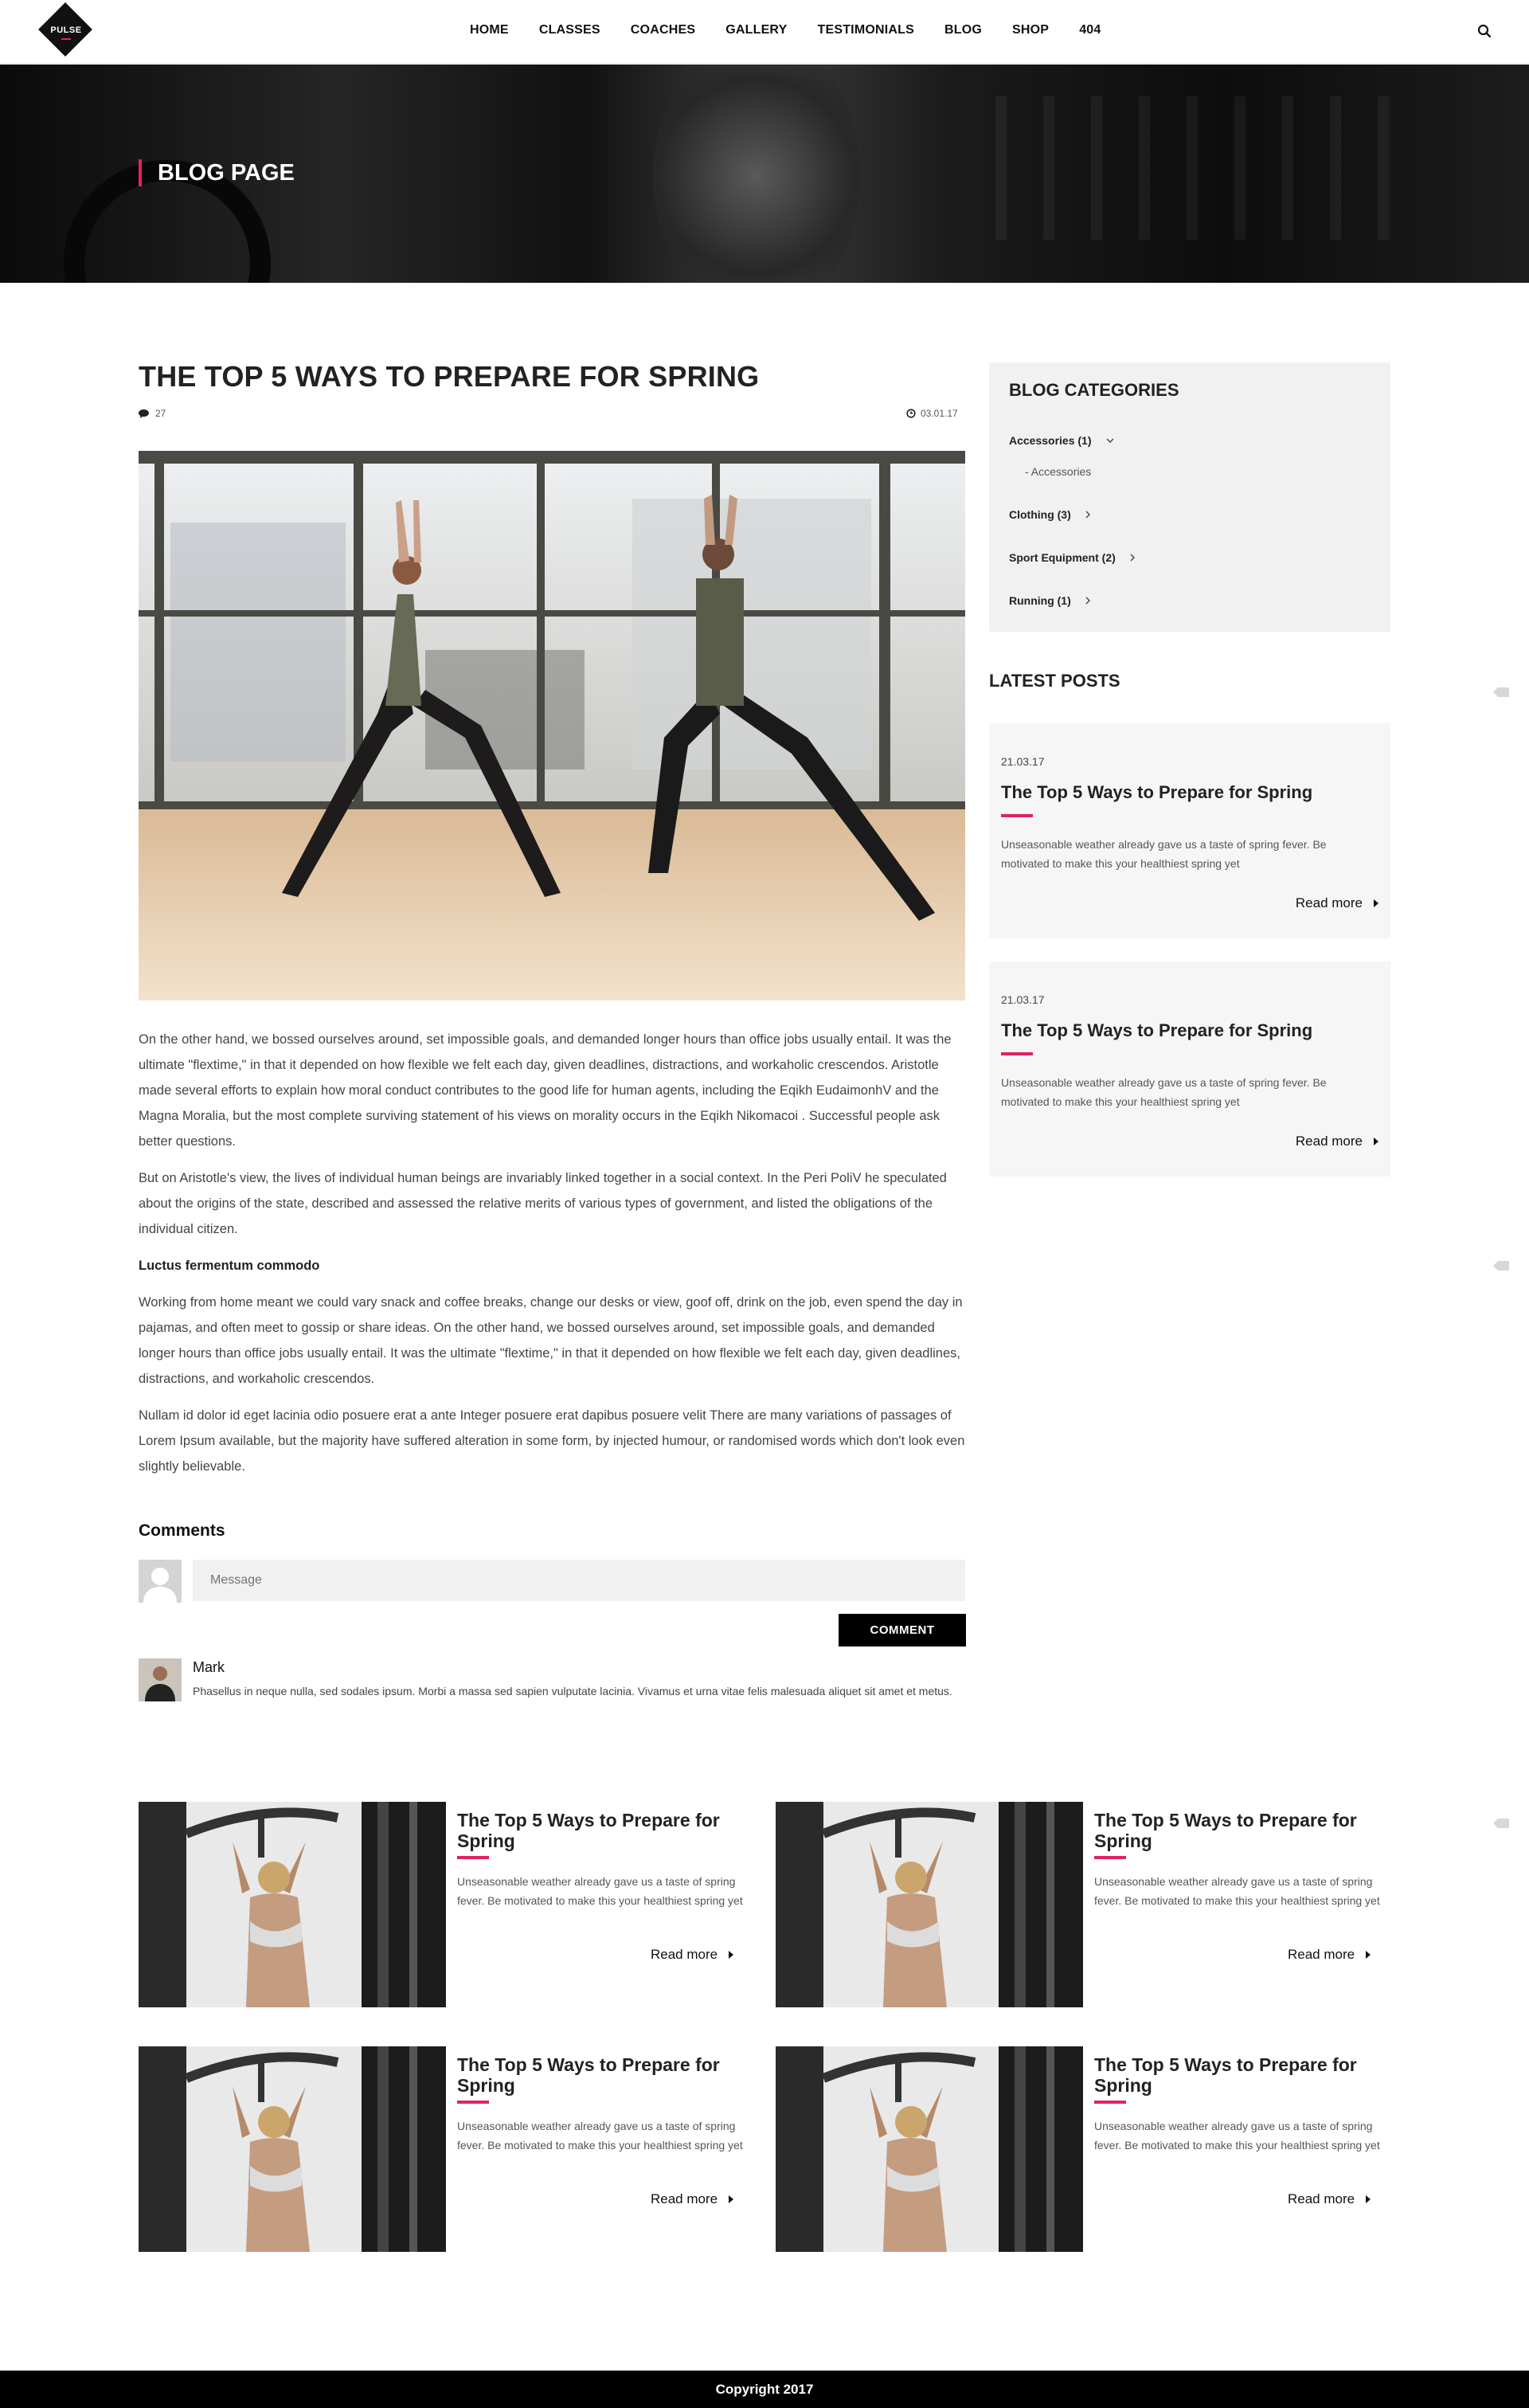 The height and width of the screenshot is (2408, 1529). I want to click on site-logo: PULSE, so click(63, 32).